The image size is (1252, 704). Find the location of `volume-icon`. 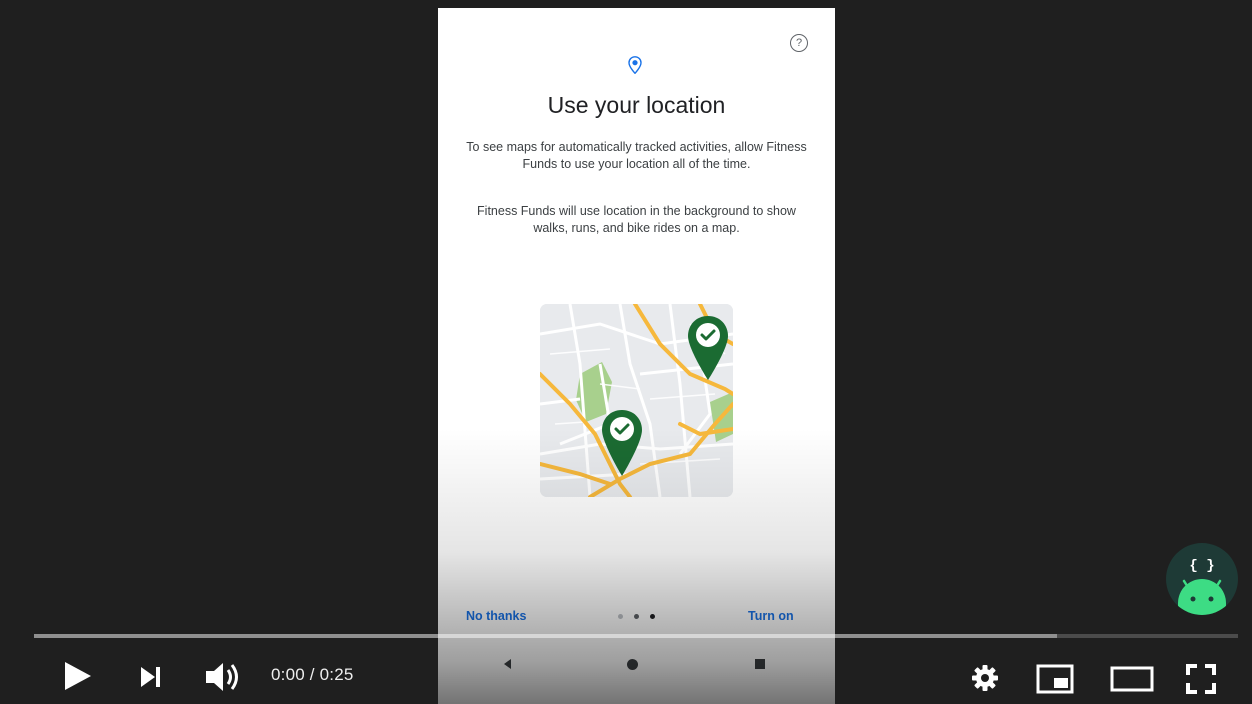

volume-icon is located at coordinates (224, 677).